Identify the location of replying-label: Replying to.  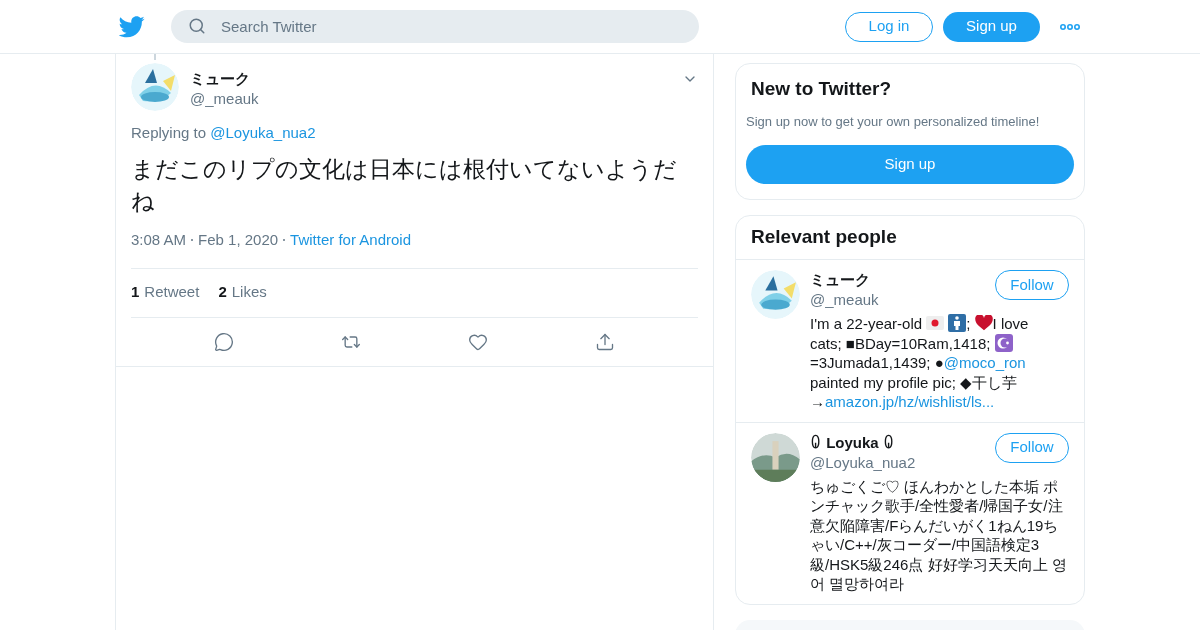
(169, 132).